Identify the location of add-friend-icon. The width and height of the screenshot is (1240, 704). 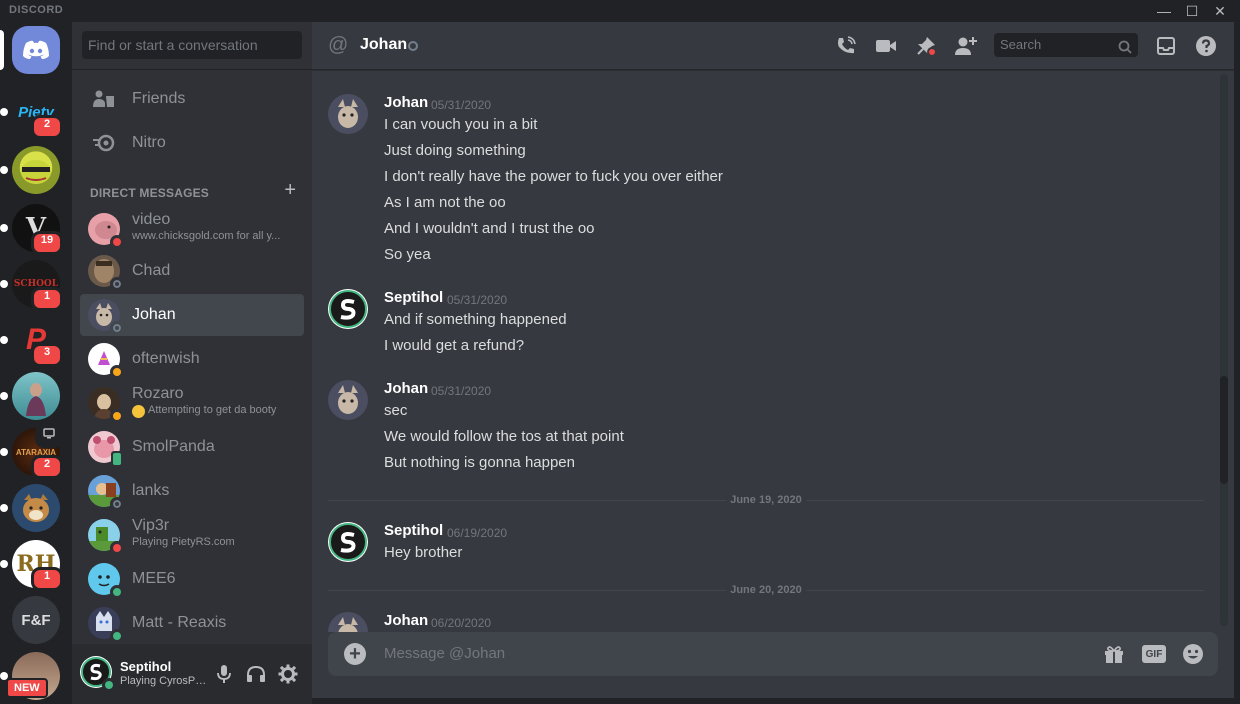
(966, 46).